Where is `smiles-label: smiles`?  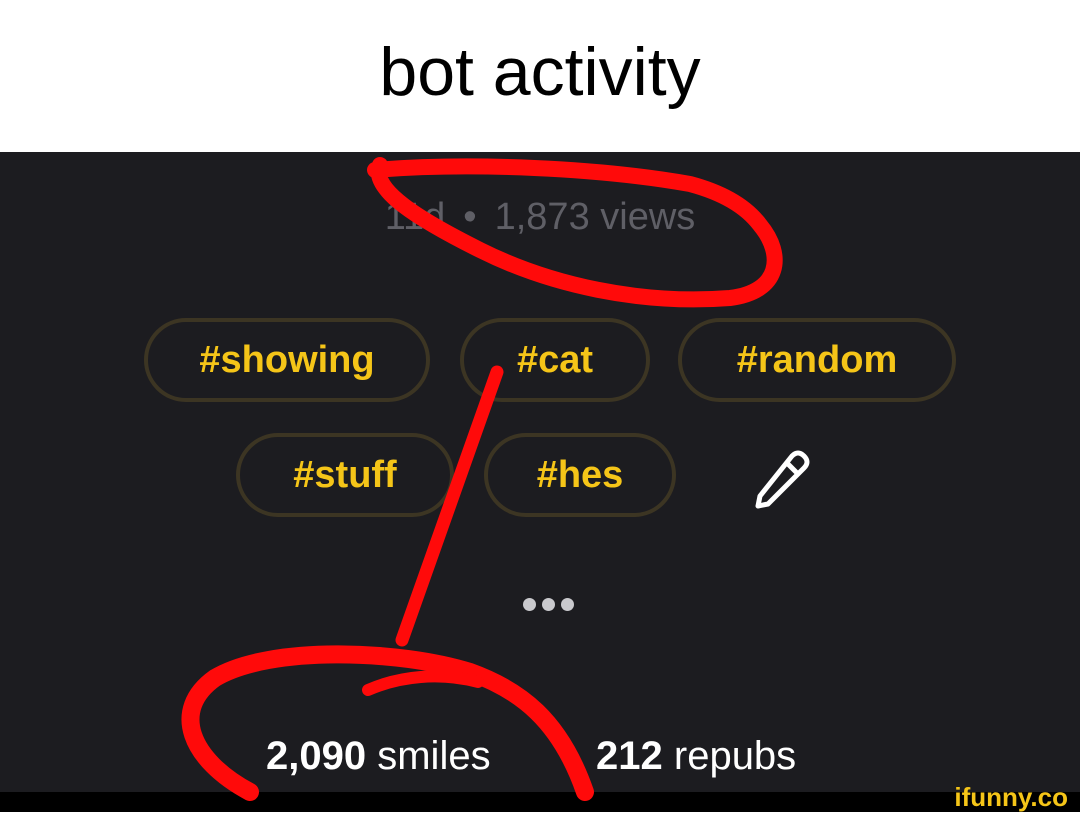
smiles-label: smiles is located at coordinates (434, 756).